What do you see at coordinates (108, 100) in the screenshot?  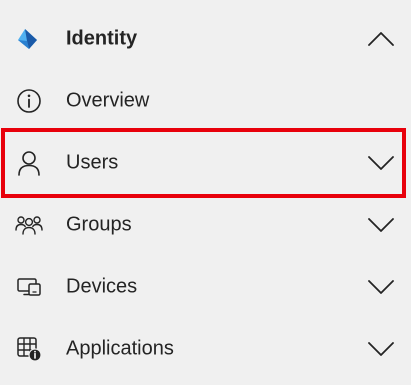 I see `nav-item-overview-label: Overview` at bounding box center [108, 100].